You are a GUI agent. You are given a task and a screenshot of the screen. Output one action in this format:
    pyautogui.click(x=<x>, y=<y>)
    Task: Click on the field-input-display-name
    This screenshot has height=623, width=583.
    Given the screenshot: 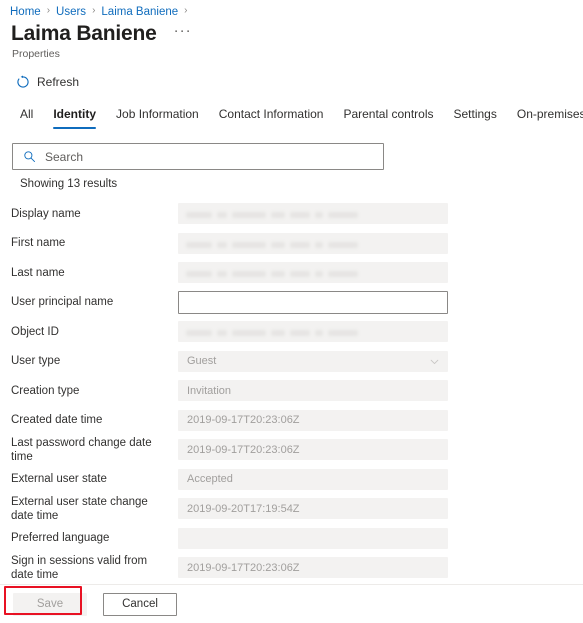 What is the action you would take?
    pyautogui.click(x=313, y=214)
    